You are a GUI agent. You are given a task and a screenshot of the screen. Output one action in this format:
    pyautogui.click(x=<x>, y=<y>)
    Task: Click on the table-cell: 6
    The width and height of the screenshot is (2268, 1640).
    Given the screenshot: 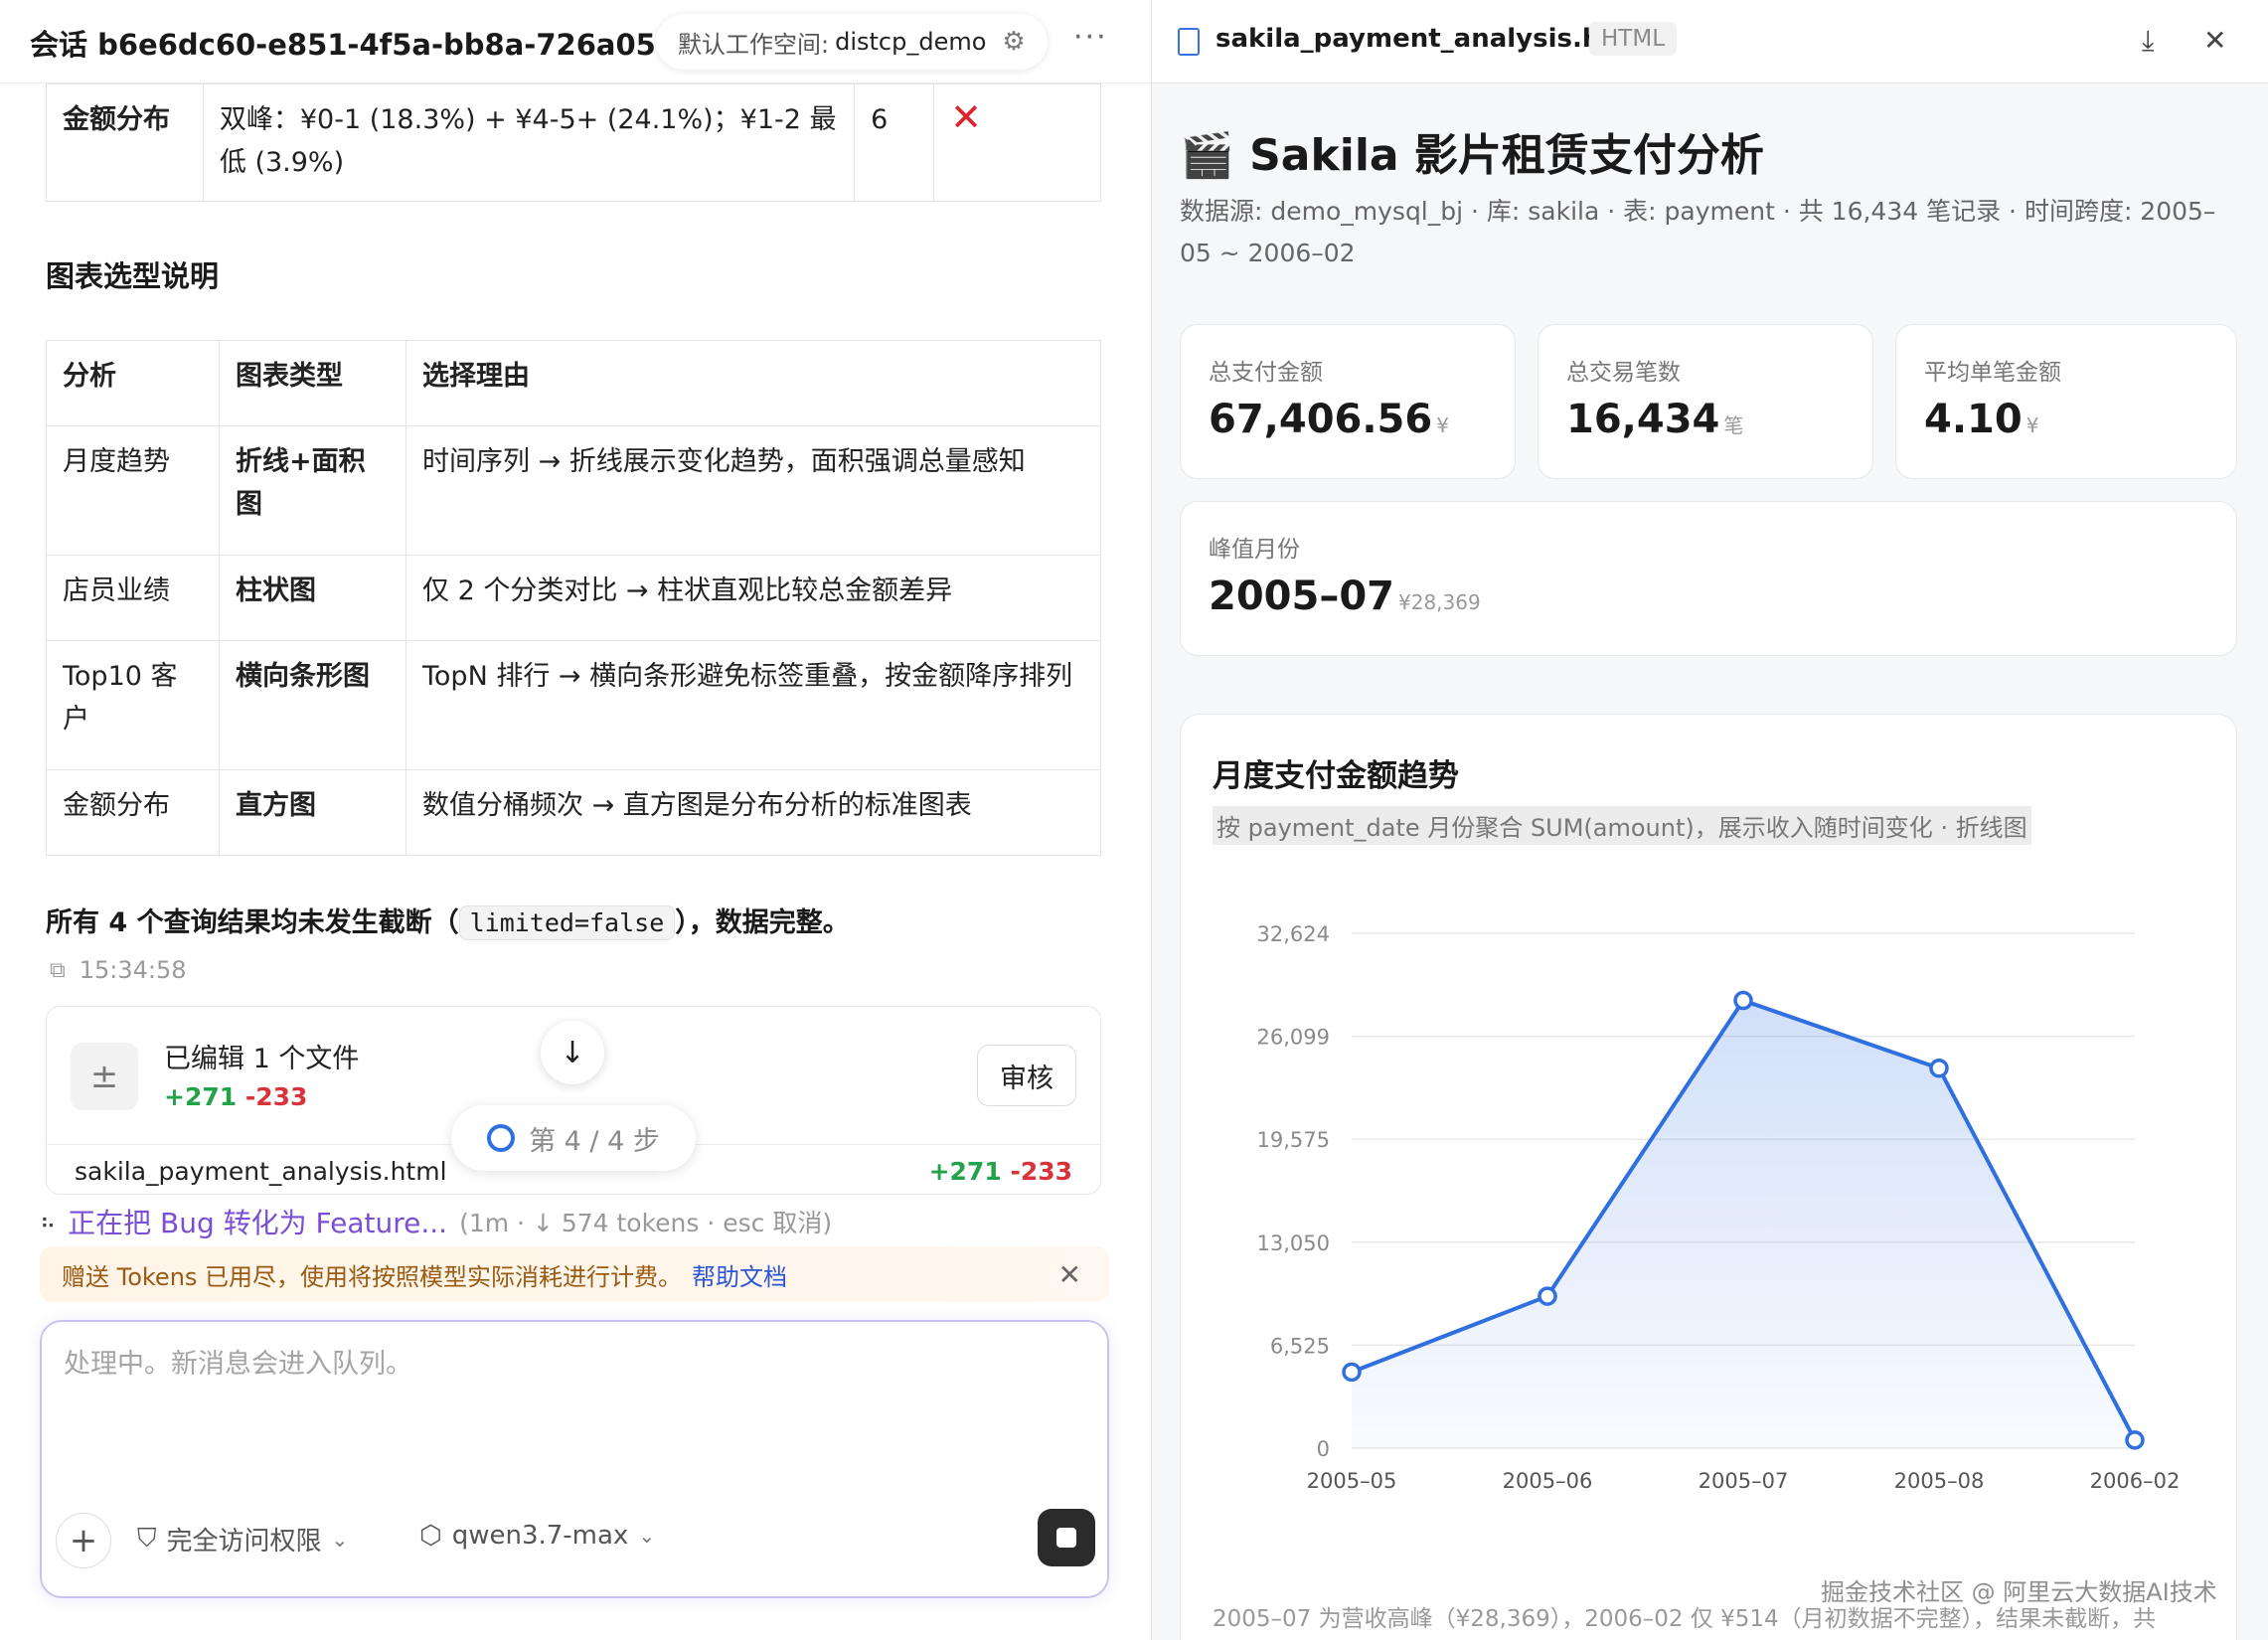 What is the action you would take?
    pyautogui.click(x=894, y=142)
    